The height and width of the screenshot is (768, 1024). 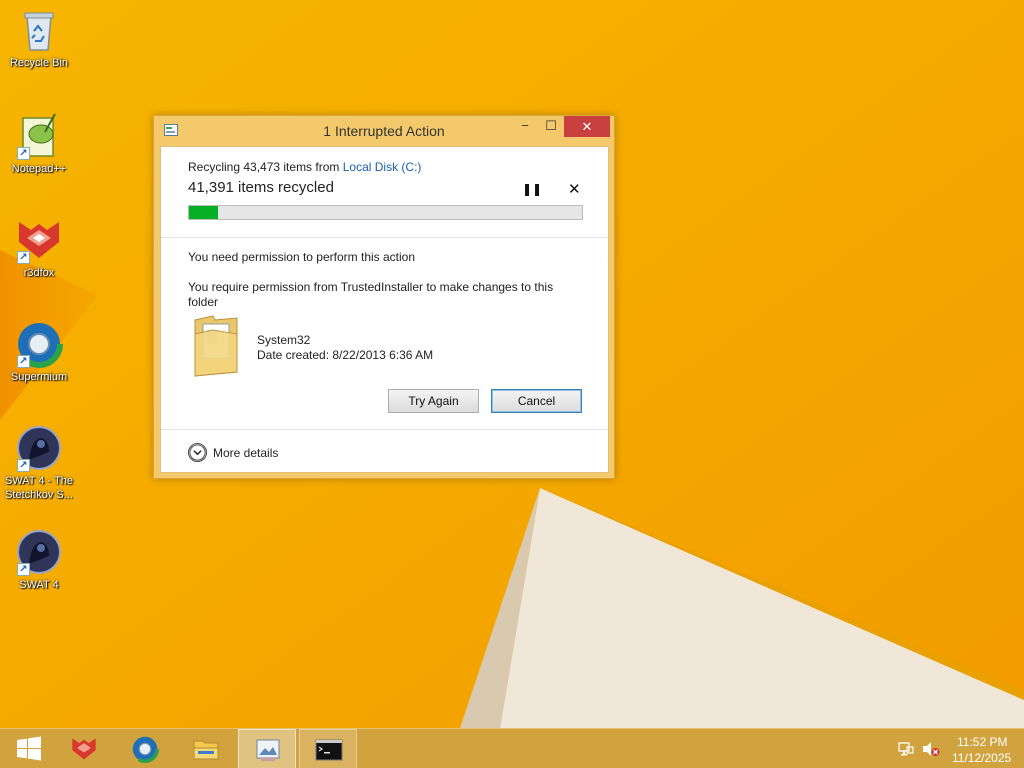 I want to click on progress-fill, so click(x=204, y=212).